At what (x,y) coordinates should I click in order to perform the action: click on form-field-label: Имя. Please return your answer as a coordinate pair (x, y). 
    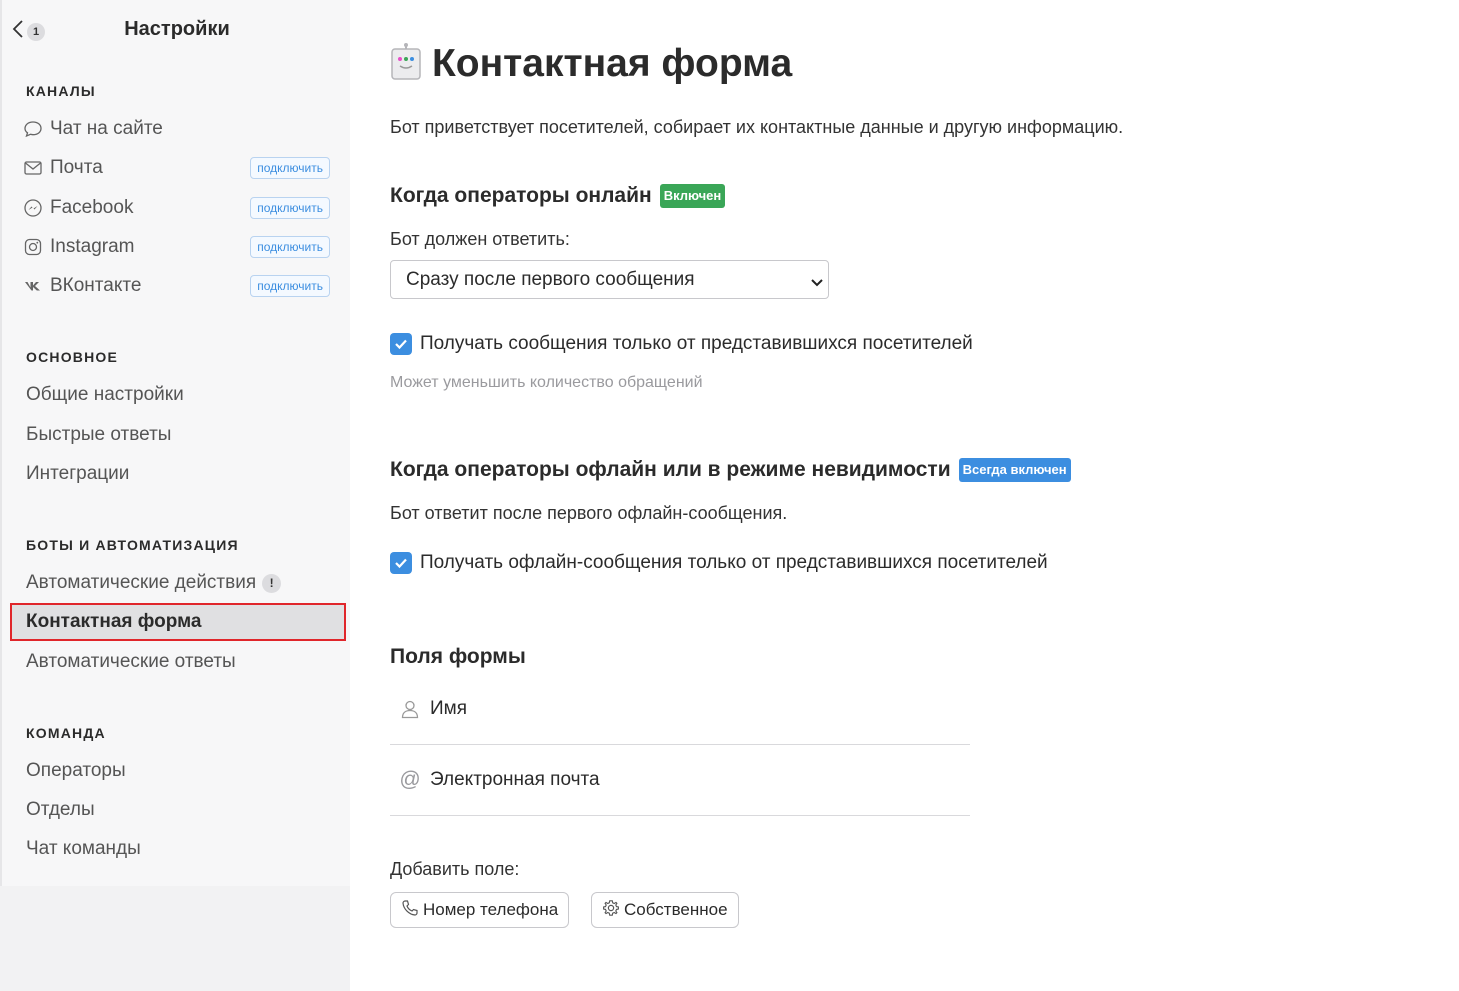
    Looking at the image, I should click on (449, 708).